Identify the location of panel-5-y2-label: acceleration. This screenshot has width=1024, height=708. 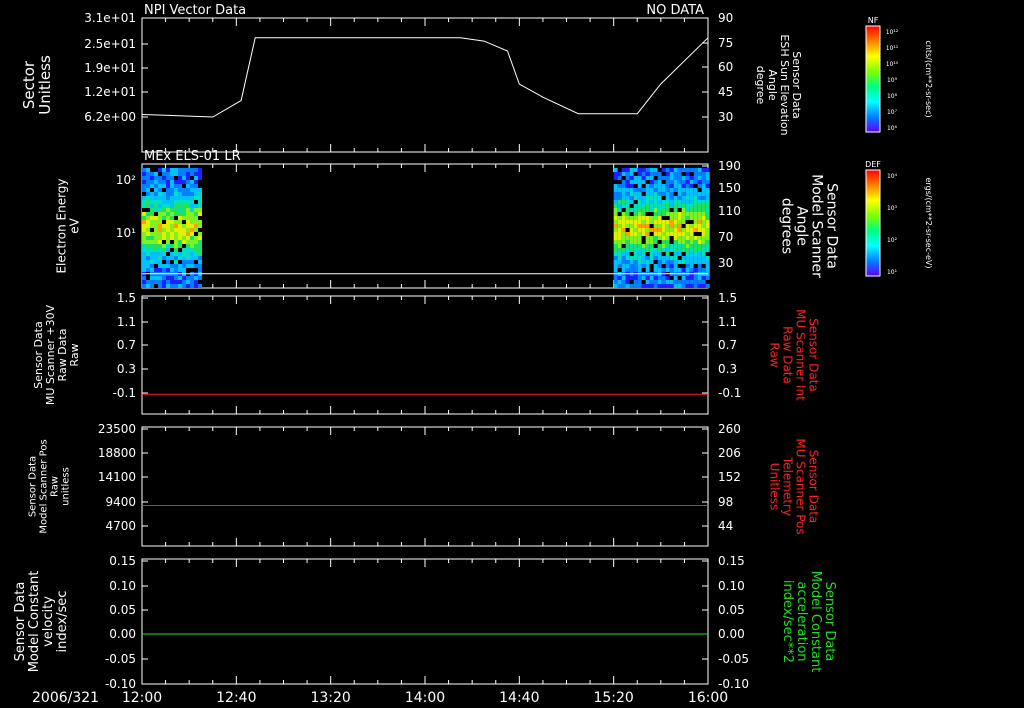
(801, 621).